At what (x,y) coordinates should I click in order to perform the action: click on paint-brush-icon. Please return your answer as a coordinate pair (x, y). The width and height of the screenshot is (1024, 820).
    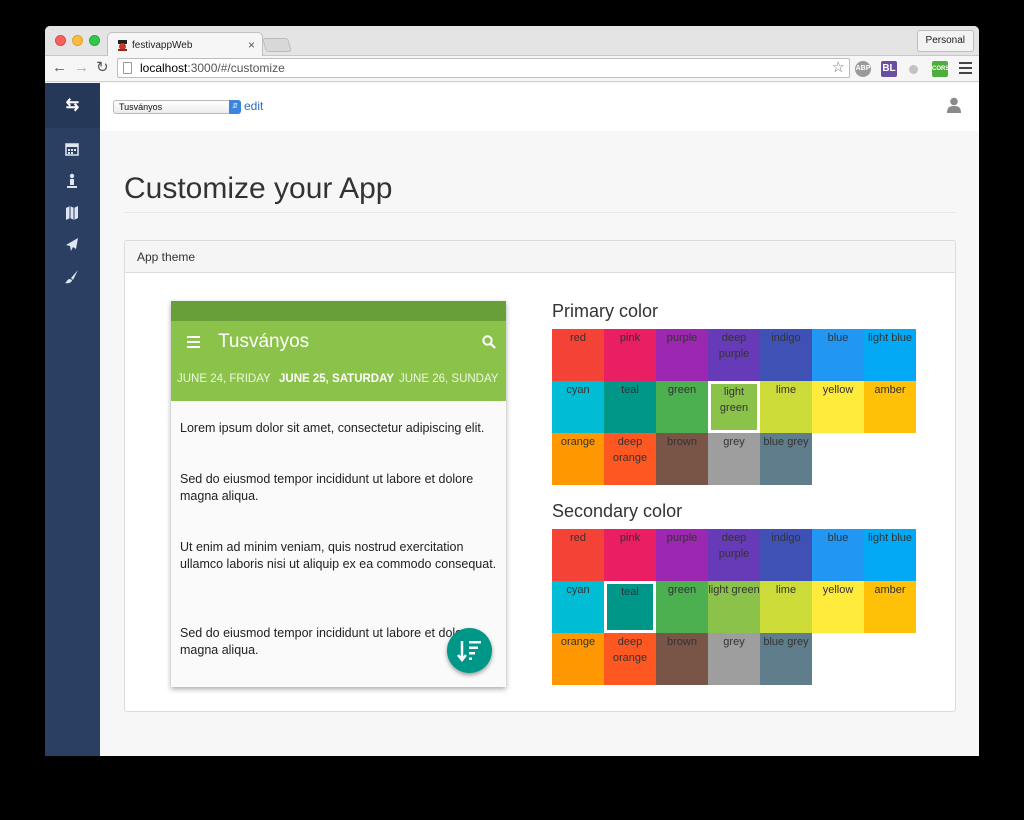
    Looking at the image, I should click on (72, 277).